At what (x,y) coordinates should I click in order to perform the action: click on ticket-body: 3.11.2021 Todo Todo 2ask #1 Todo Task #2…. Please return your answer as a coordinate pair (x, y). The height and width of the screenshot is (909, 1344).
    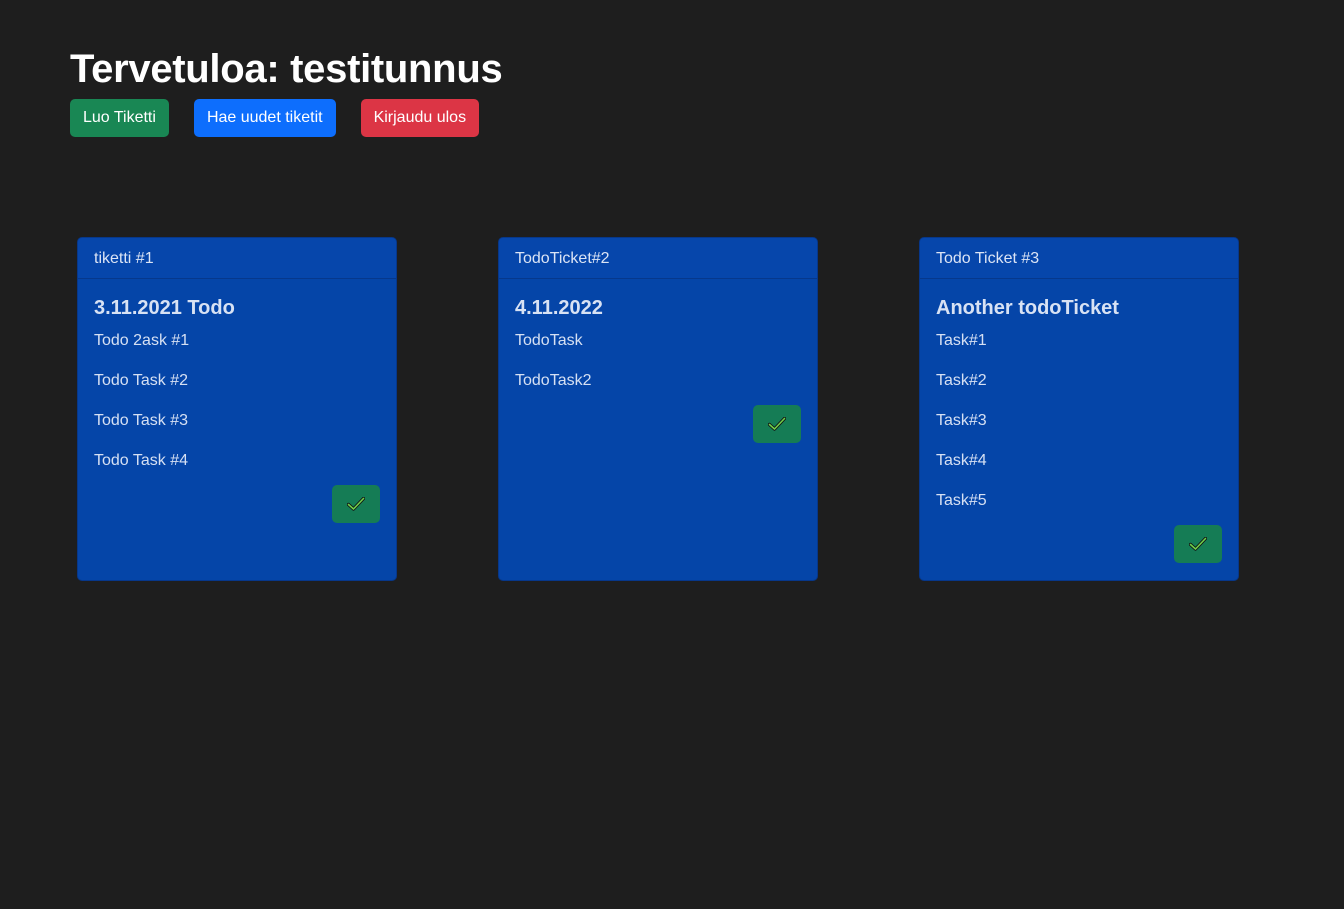
    Looking at the image, I should click on (237, 401).